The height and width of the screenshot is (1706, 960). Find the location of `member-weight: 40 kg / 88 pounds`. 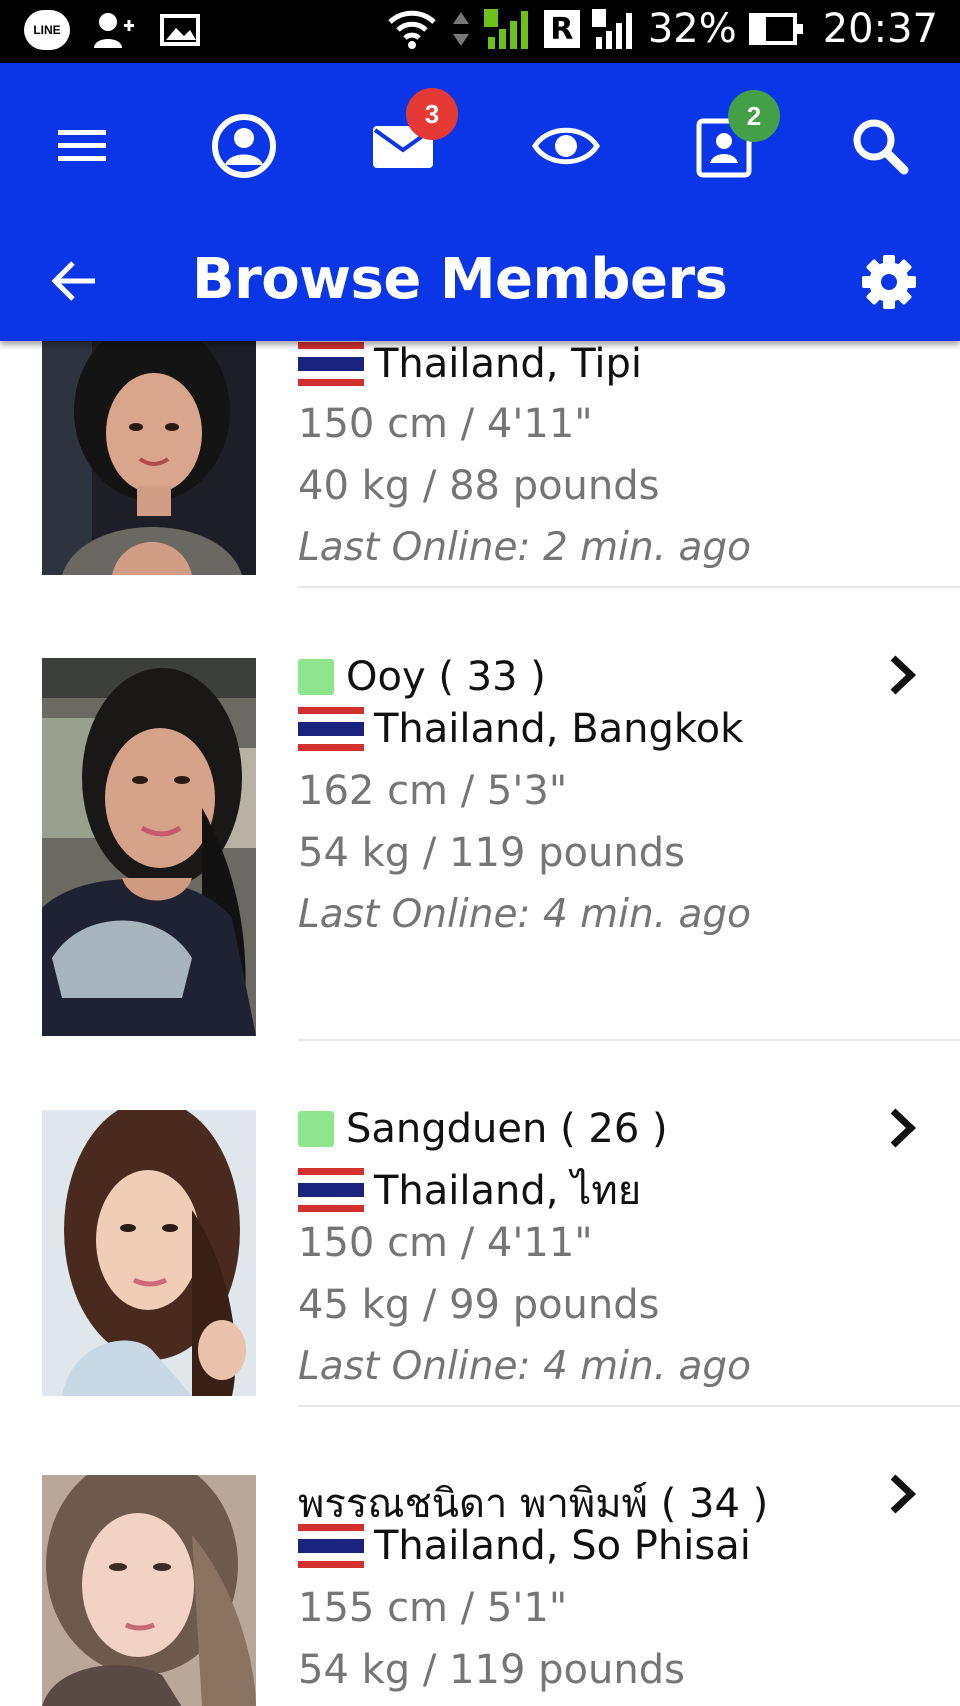

member-weight: 40 kg / 88 pounds is located at coordinates (478, 486).